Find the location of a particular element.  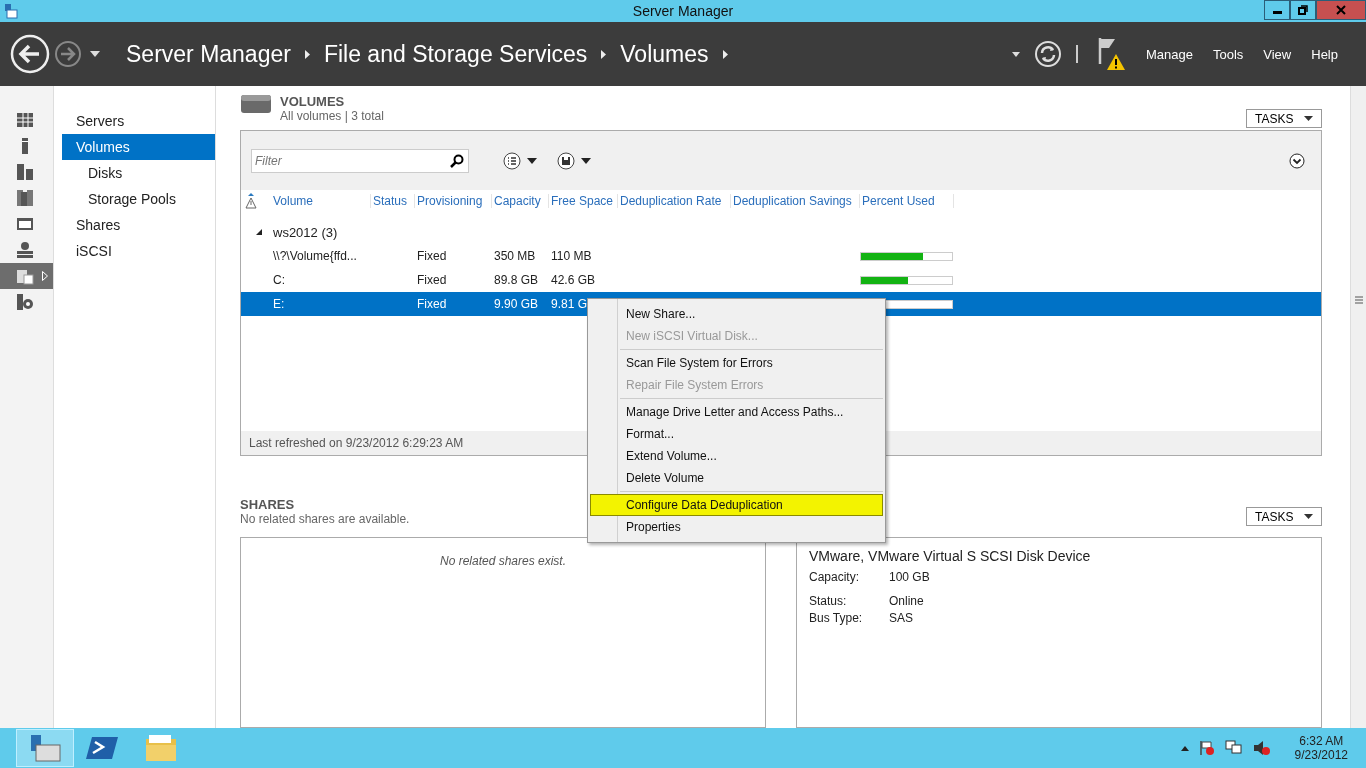

clock-time: 6:32 AM is located at coordinates (1321, 741).